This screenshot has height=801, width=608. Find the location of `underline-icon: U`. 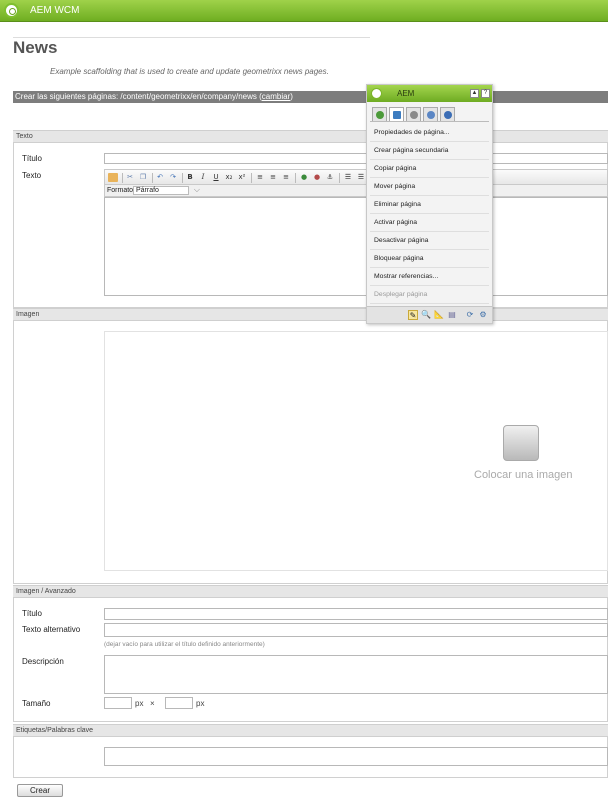

underline-icon: U is located at coordinates (216, 177).